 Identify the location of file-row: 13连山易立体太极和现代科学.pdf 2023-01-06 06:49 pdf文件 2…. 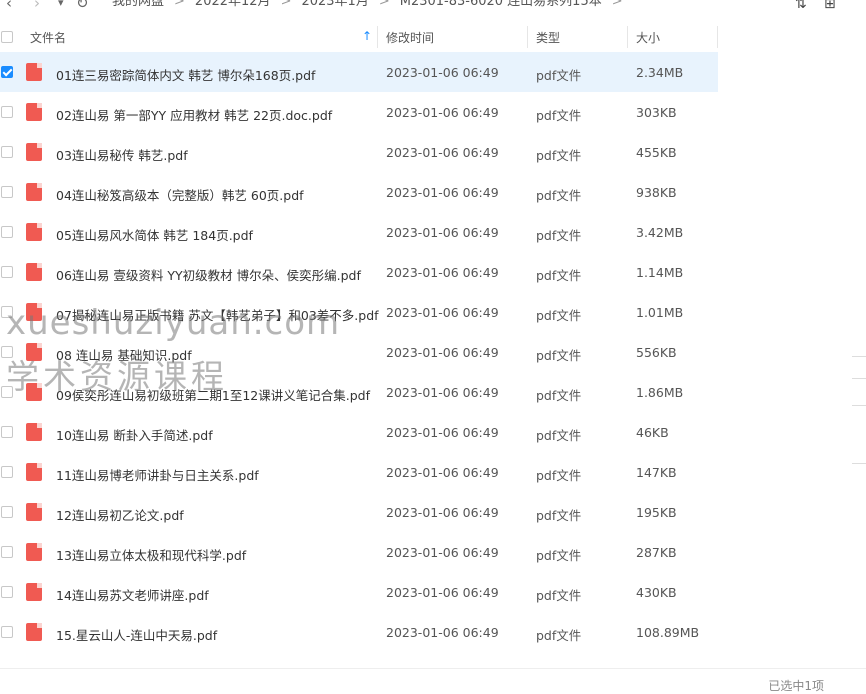
(359, 552).